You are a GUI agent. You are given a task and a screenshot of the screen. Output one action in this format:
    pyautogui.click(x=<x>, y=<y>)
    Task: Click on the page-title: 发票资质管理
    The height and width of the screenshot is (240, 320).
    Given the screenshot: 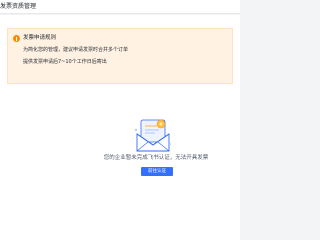 What is the action you would take?
    pyautogui.click(x=18, y=6)
    